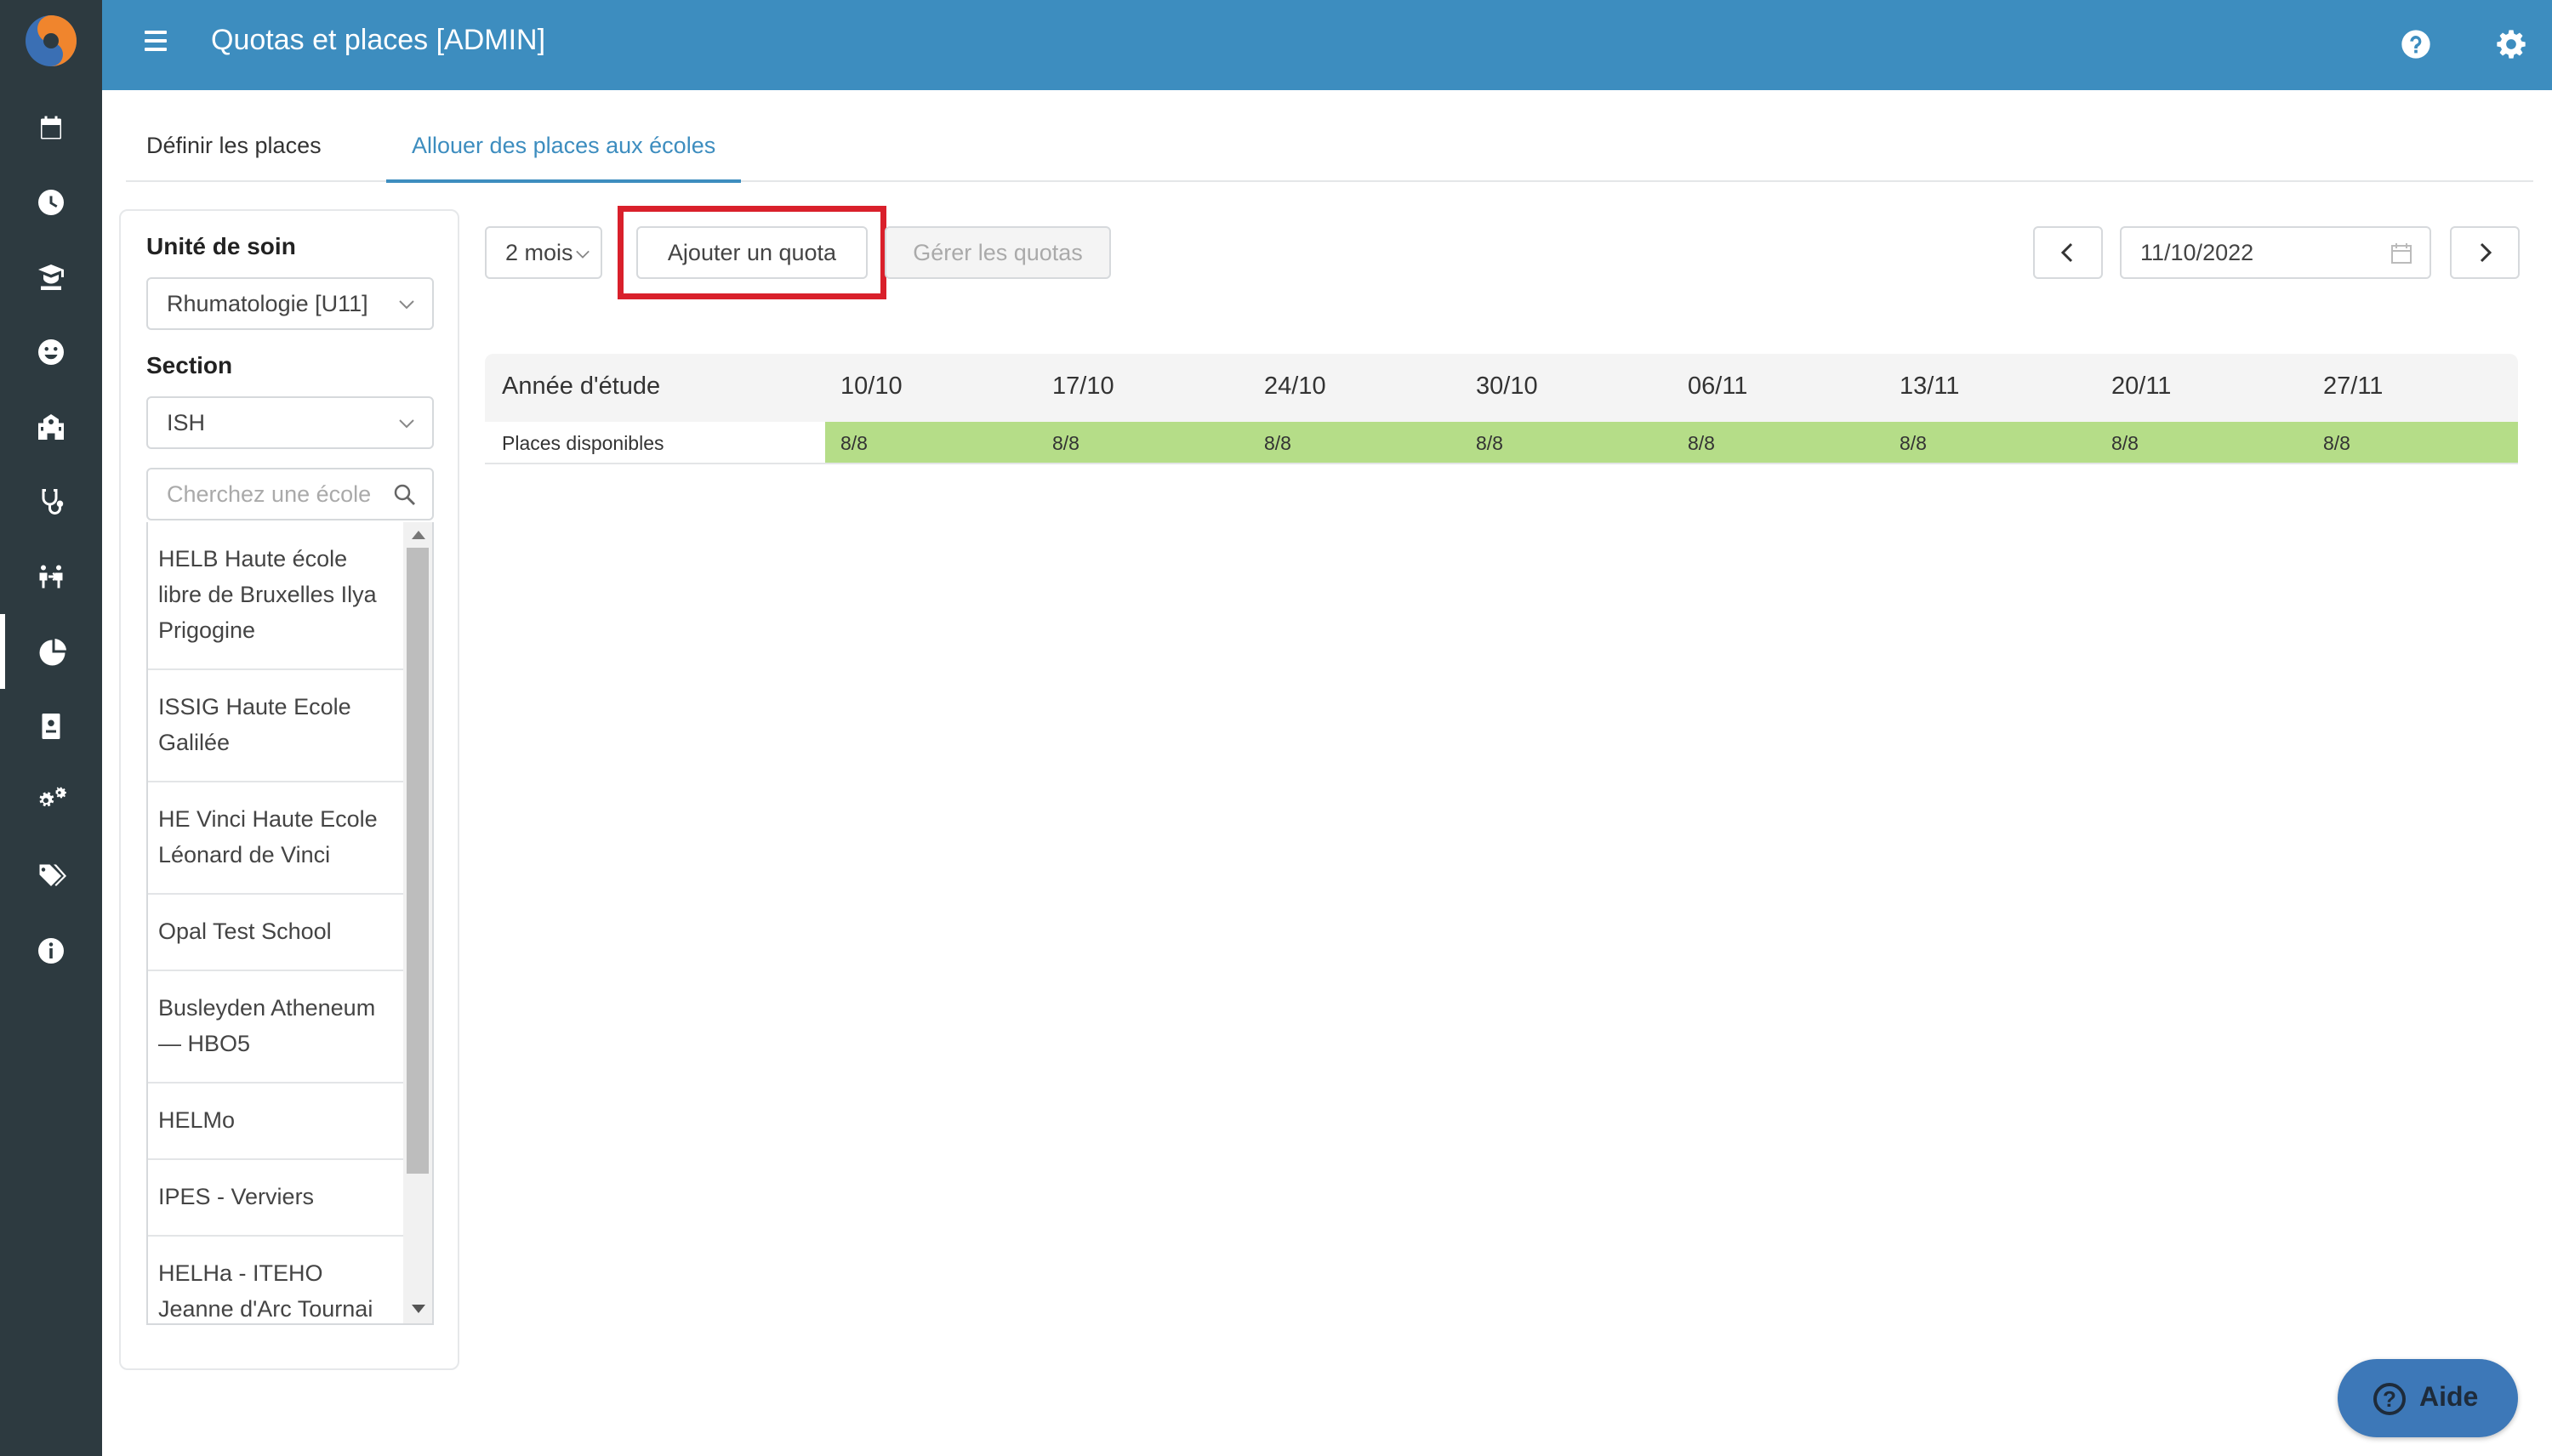 The height and width of the screenshot is (1456, 2552). I want to click on chevron-right-icon, so click(2486, 252).